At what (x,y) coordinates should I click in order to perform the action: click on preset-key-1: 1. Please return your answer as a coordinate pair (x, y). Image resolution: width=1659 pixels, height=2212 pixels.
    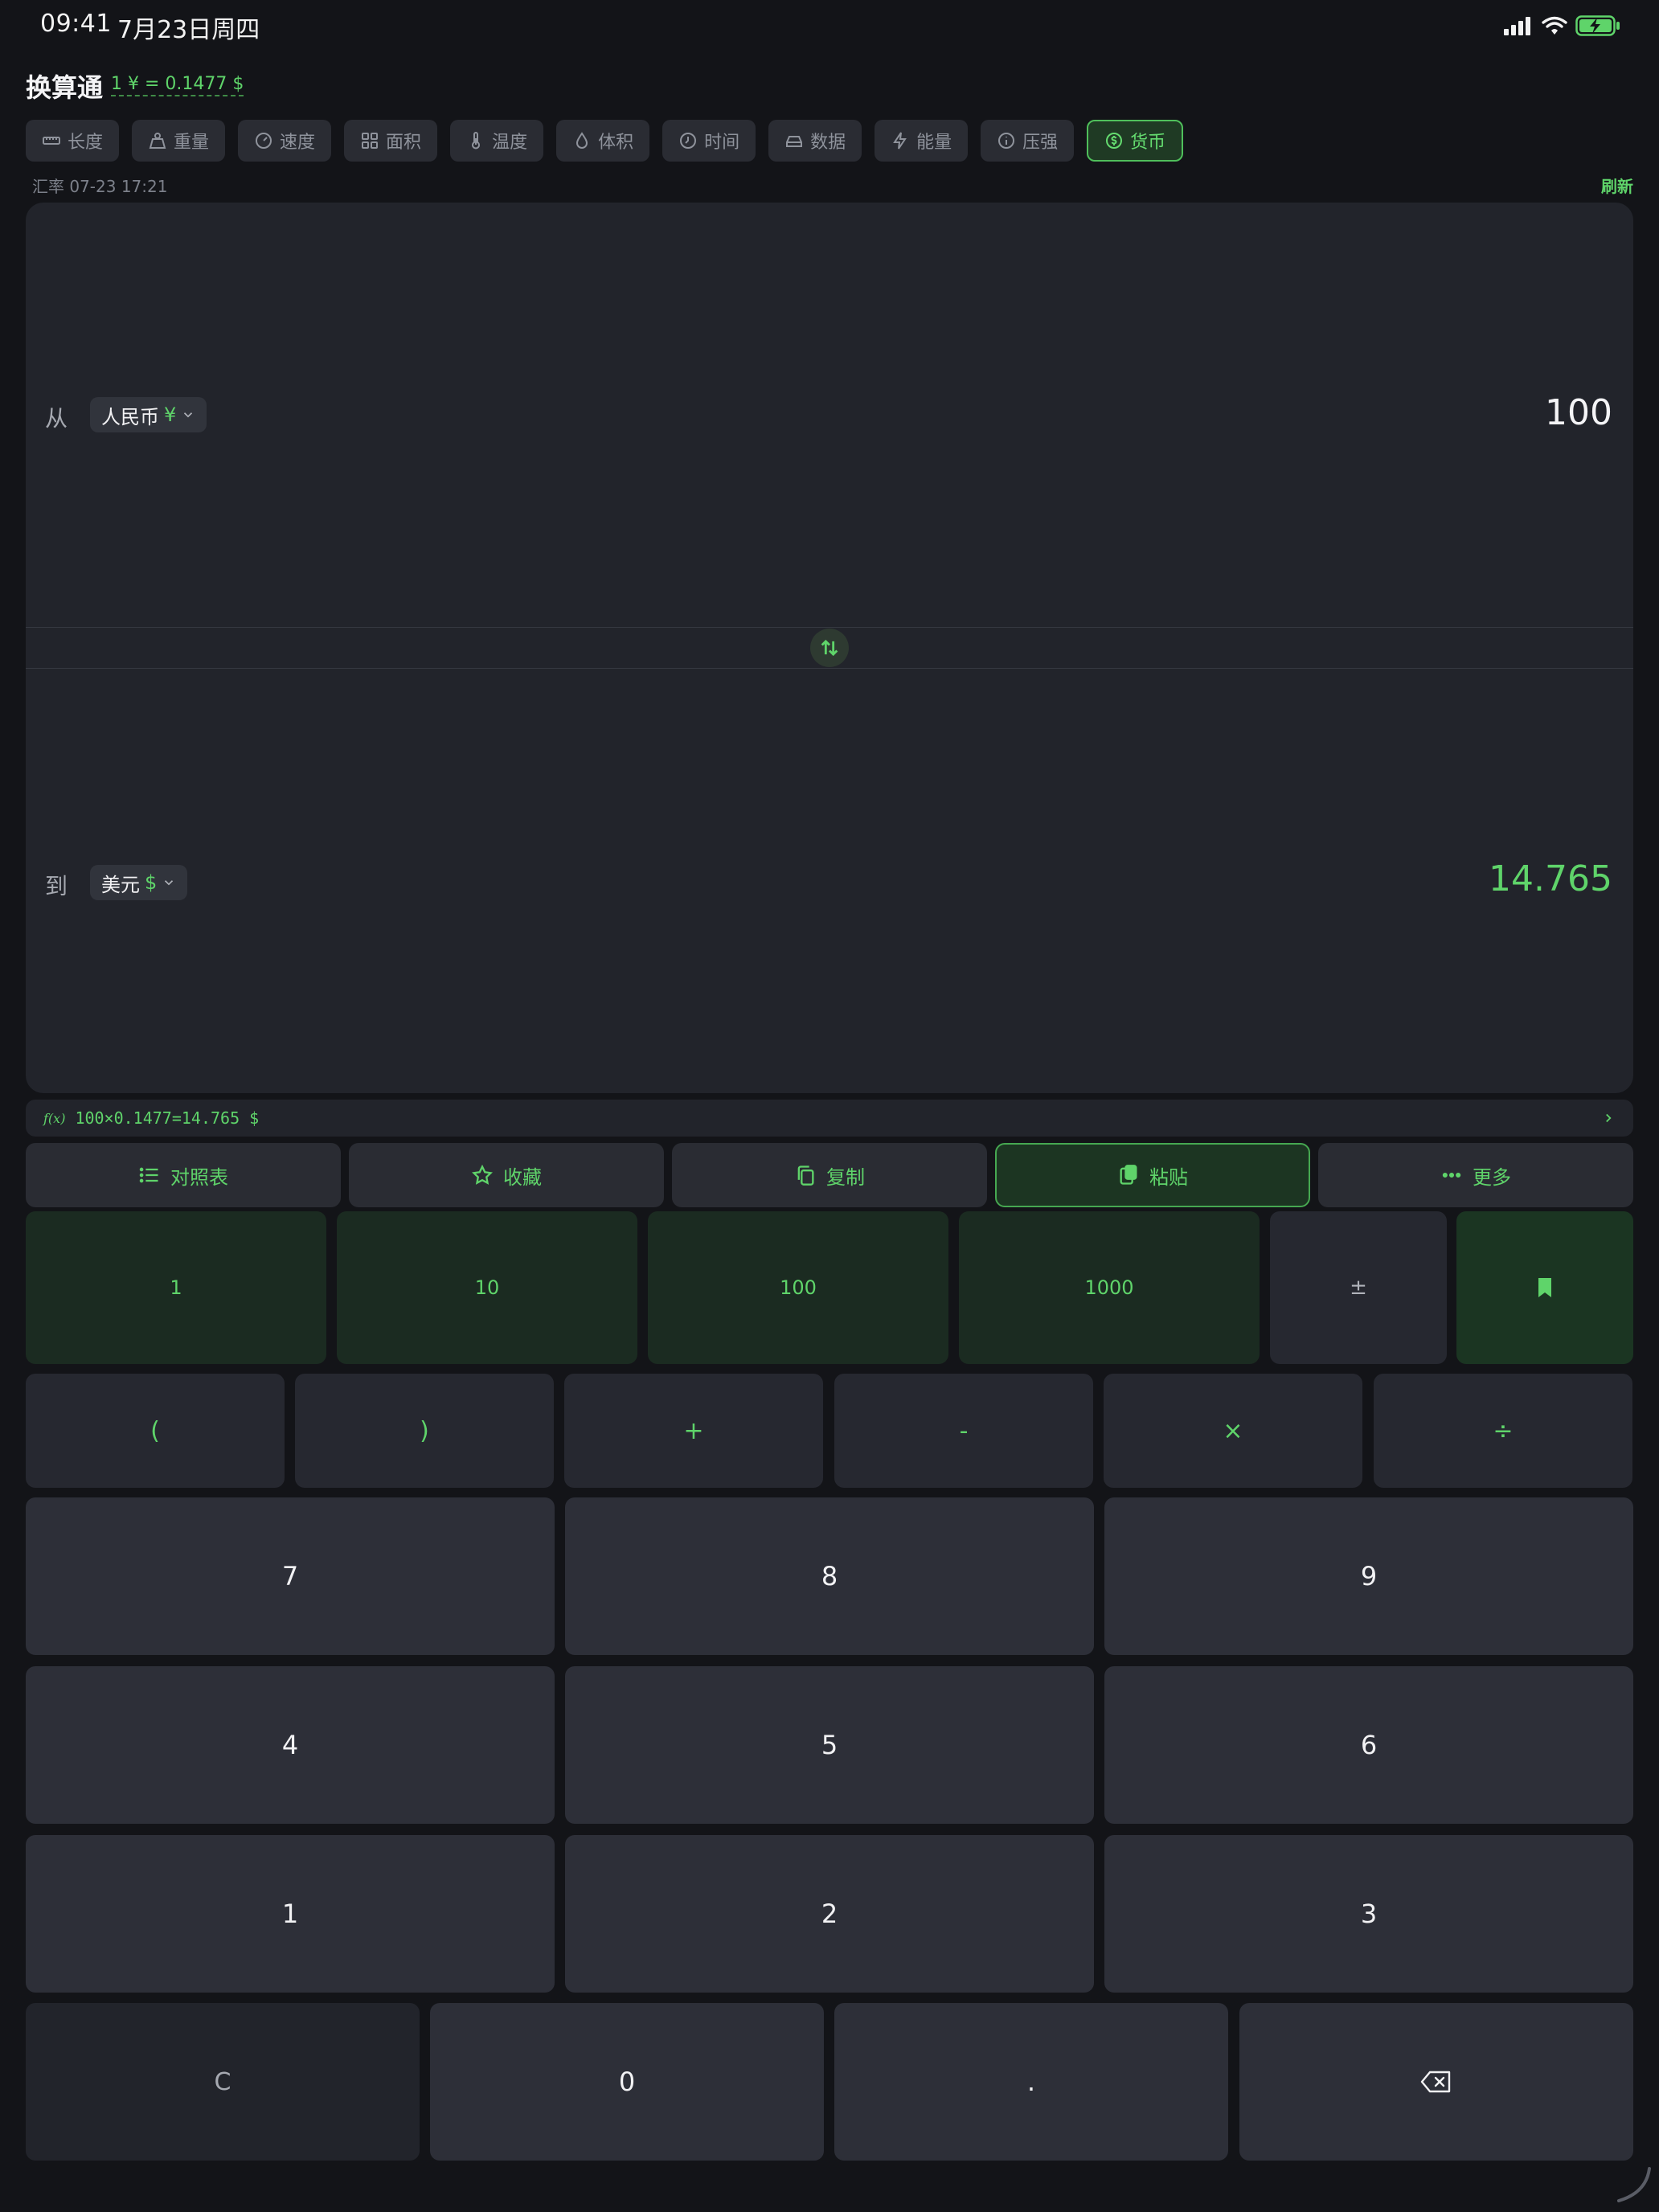
    Looking at the image, I should click on (176, 1287).